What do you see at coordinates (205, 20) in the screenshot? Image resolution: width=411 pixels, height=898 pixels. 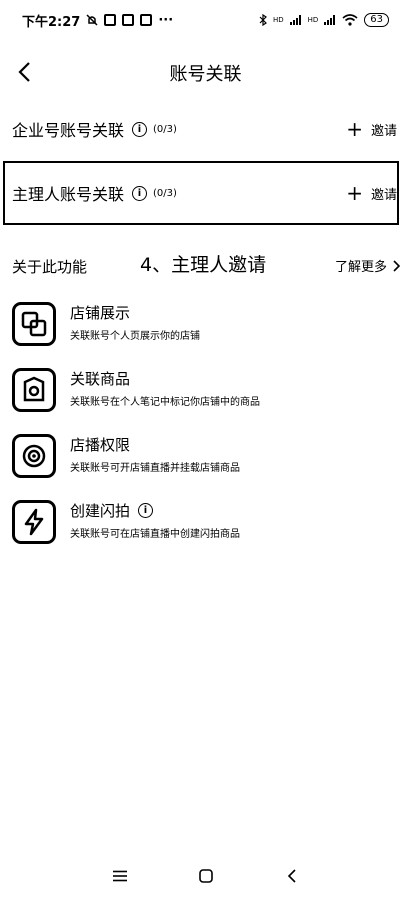 I see `status-bar: 下午2:27 ··· HD HD 63` at bounding box center [205, 20].